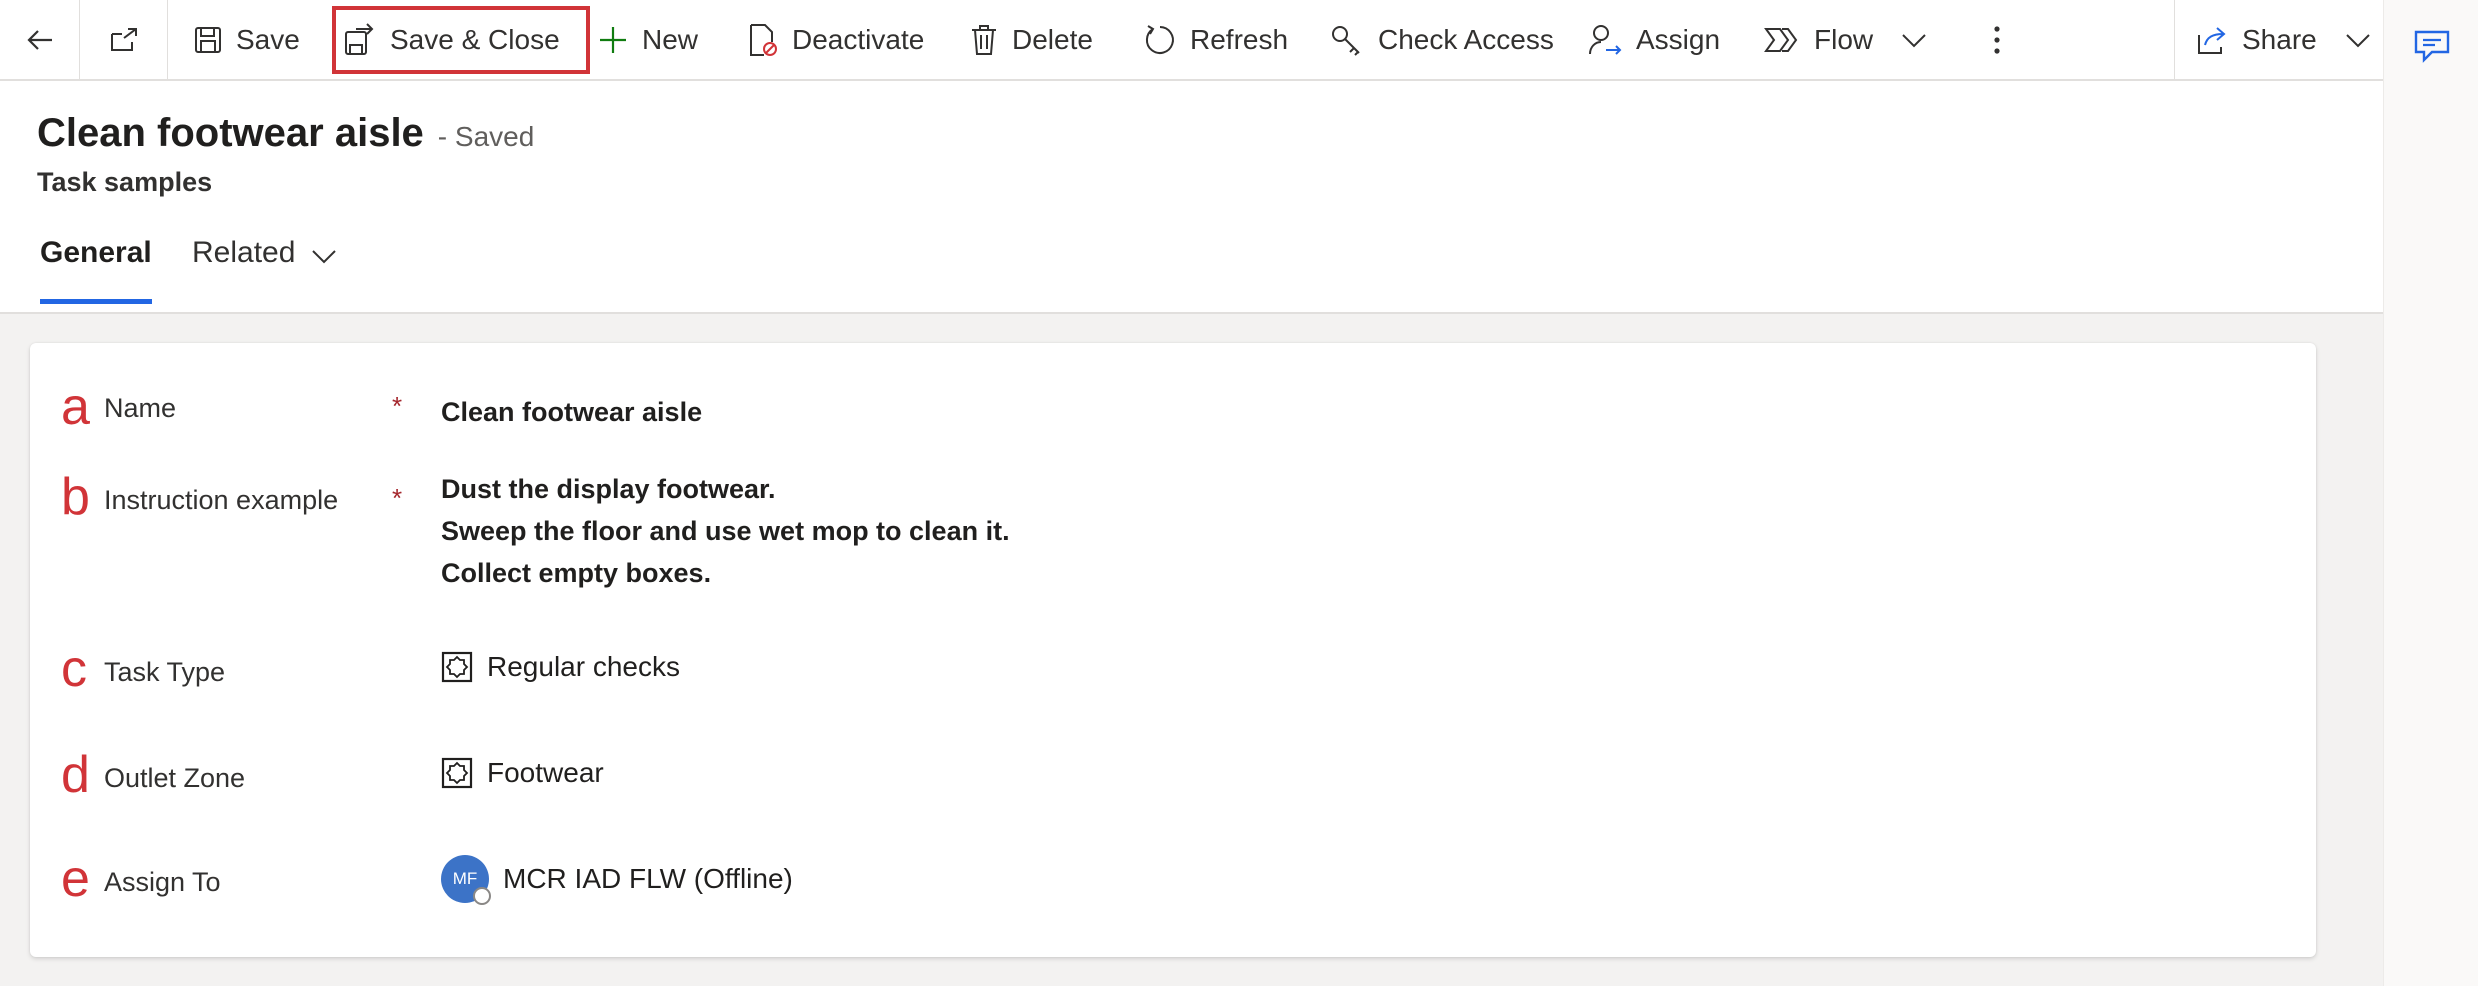  I want to click on more-vertical-icon, so click(1997, 39).